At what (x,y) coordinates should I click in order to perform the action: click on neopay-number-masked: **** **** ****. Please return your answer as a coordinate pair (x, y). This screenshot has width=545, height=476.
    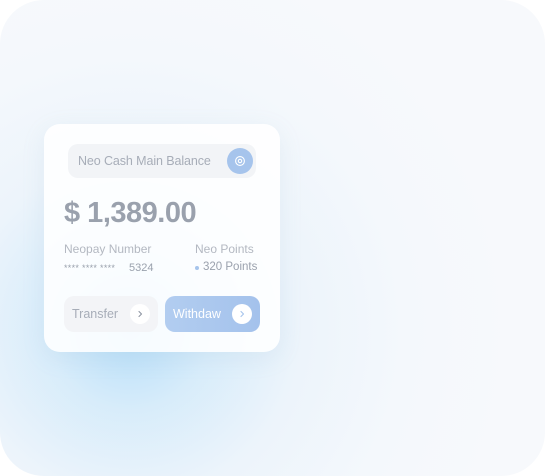
    Looking at the image, I should click on (90, 268).